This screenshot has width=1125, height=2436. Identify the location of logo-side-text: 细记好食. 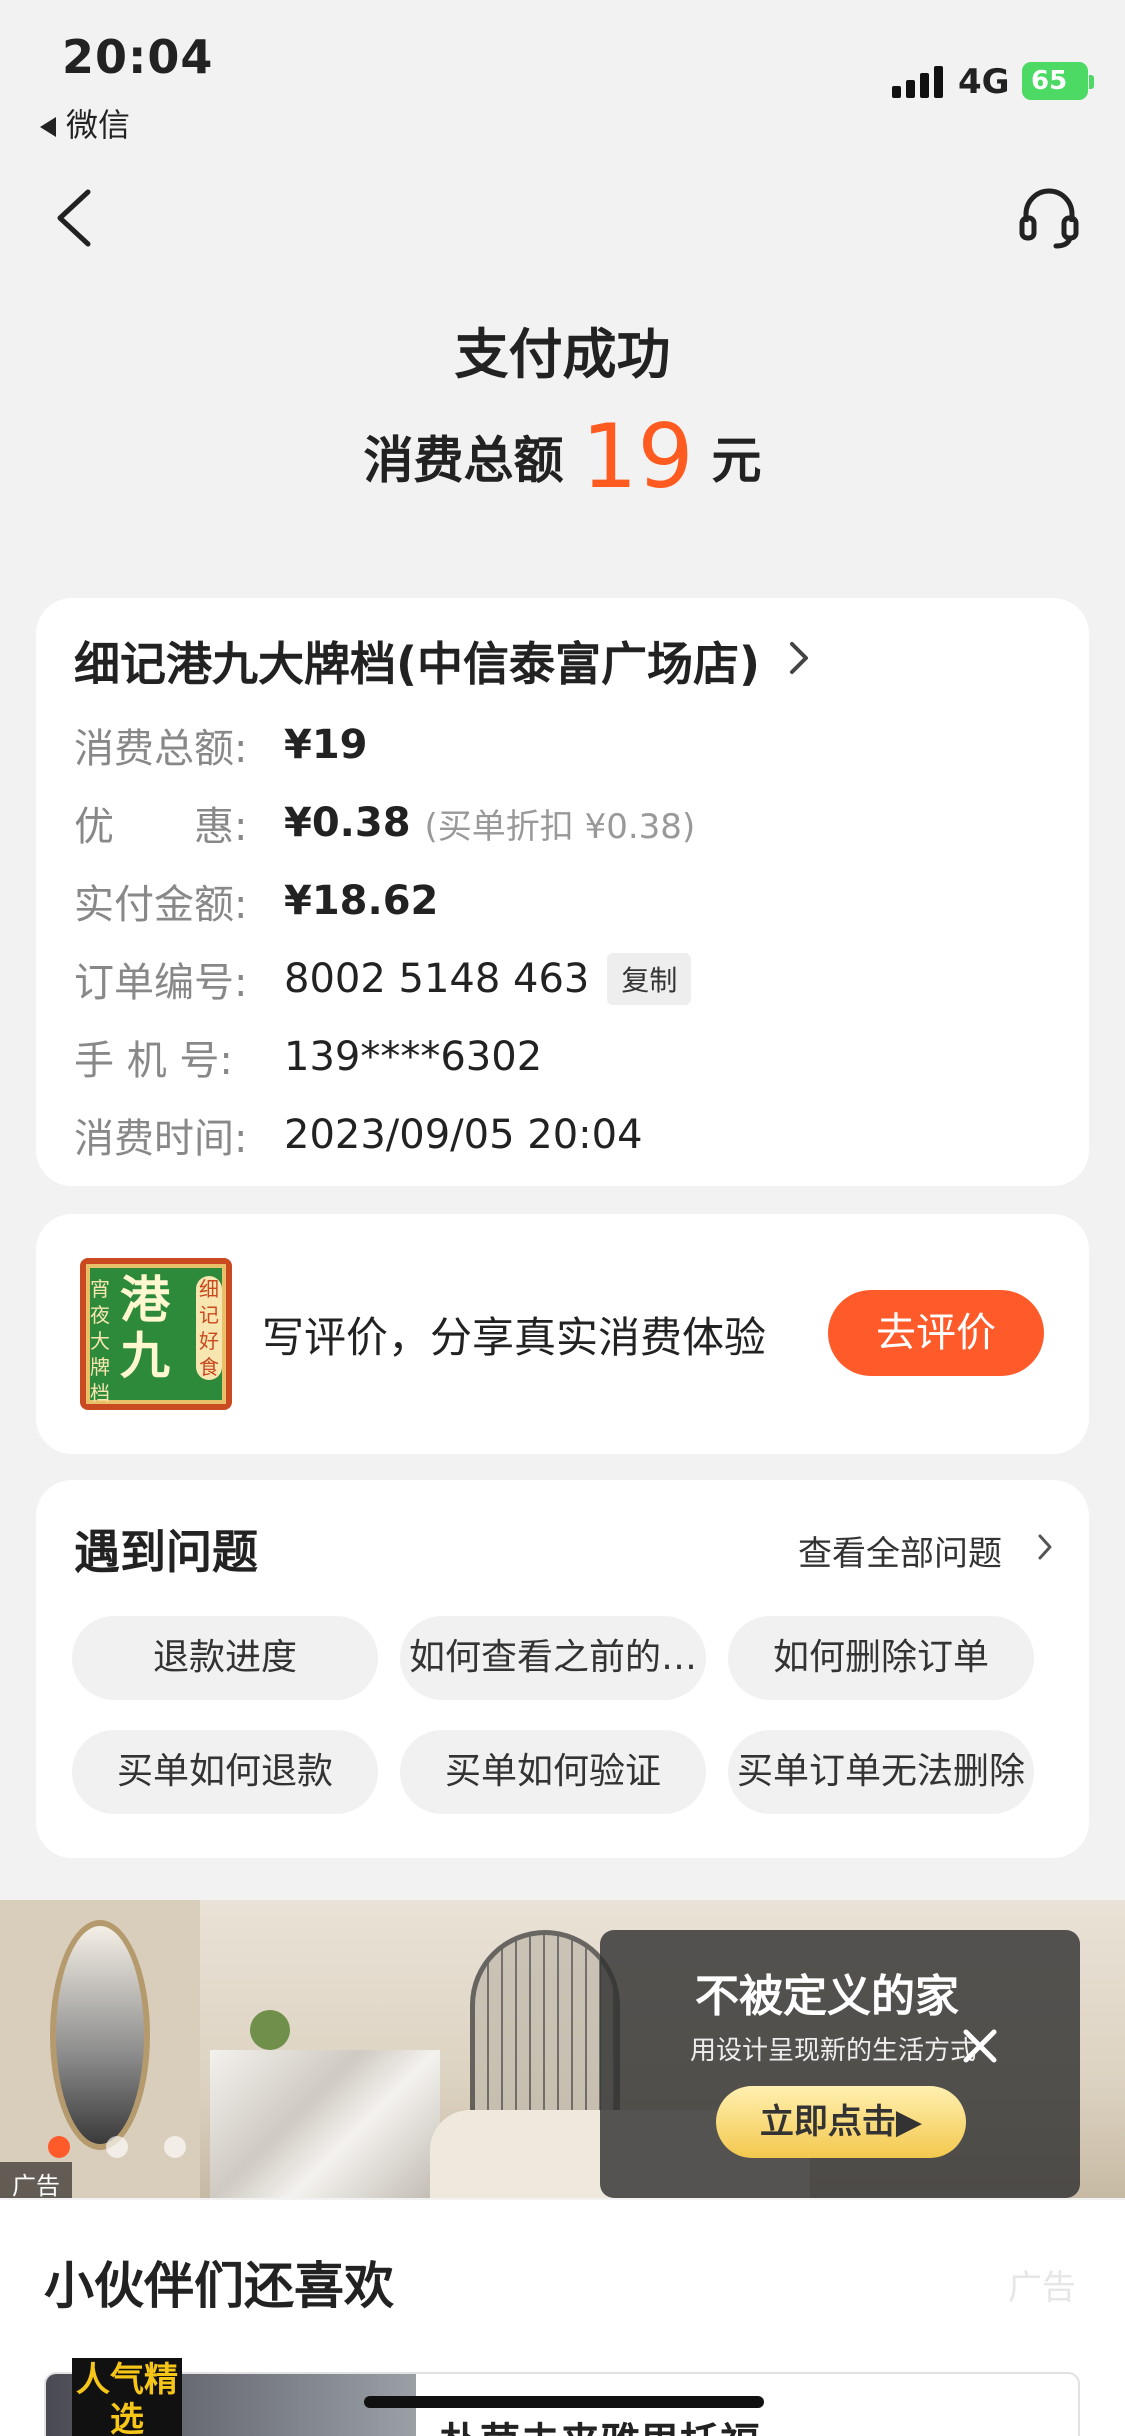
(209, 1328).